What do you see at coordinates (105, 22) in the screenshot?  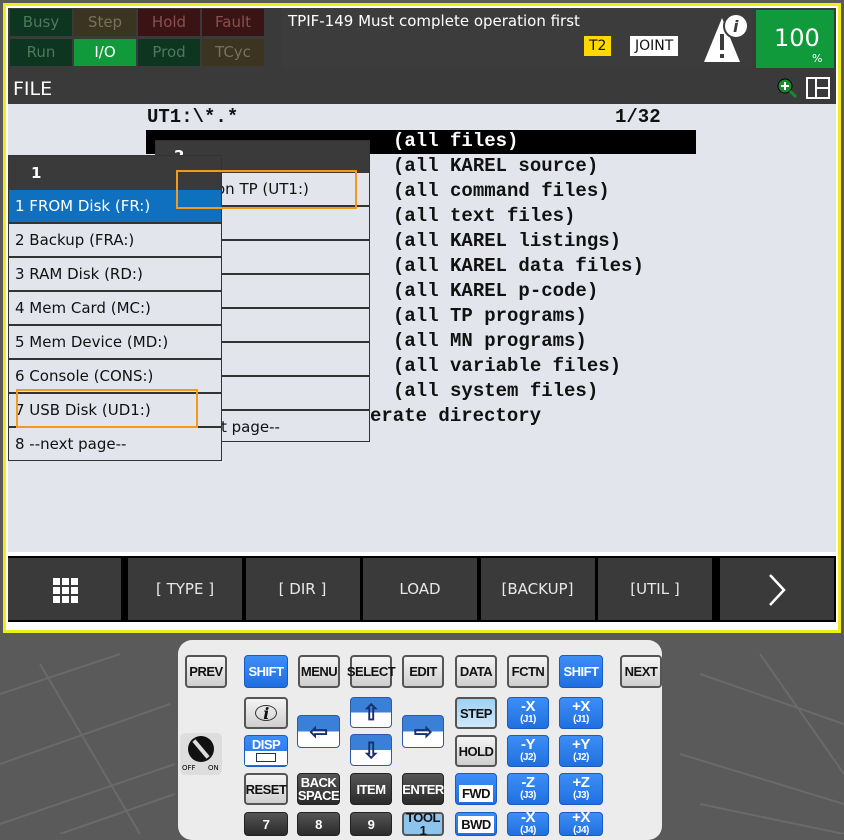 I see `status-lamp-step: Step` at bounding box center [105, 22].